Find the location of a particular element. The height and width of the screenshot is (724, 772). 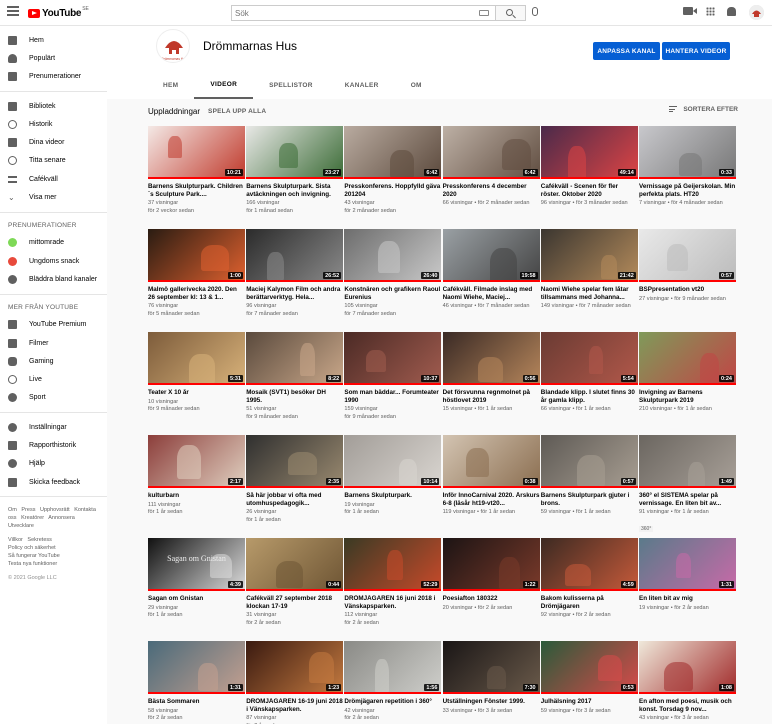

video-title: Utställningen Fönster 1999. is located at coordinates (491, 702).